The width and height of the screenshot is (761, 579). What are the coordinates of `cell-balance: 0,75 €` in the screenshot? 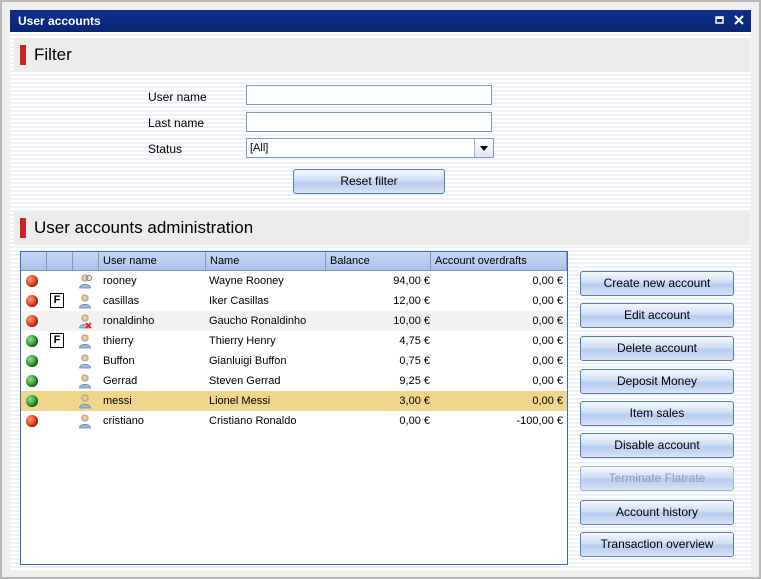 It's located at (414, 361).